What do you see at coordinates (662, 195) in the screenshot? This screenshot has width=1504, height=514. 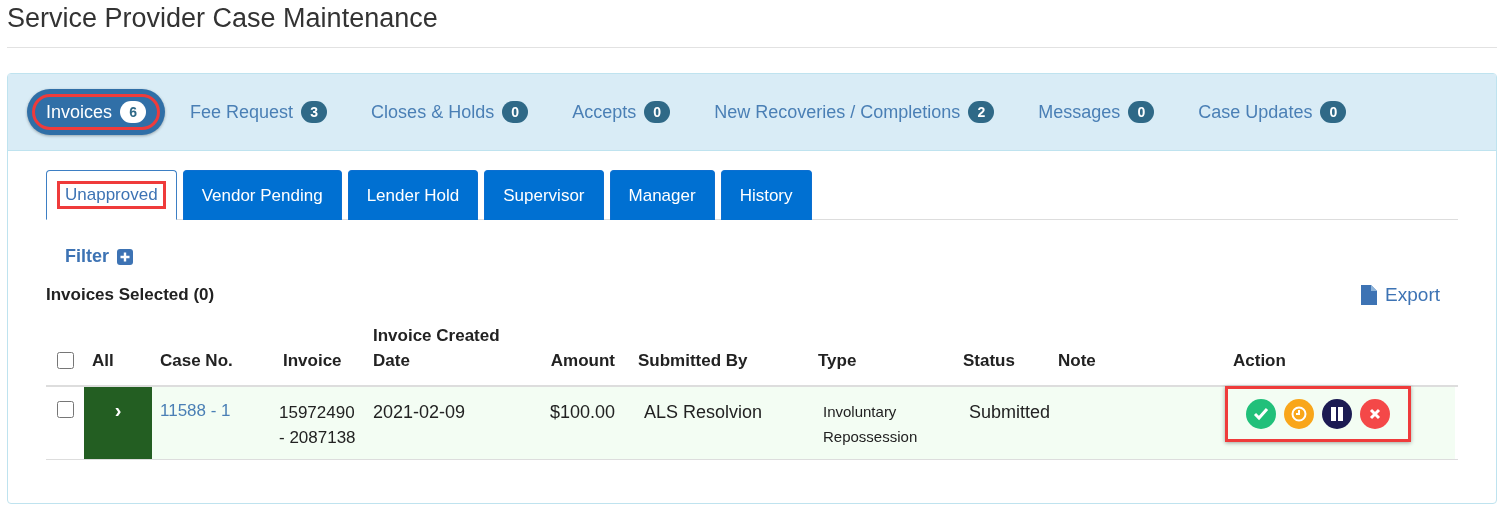 I see `sub-tab: Manager` at bounding box center [662, 195].